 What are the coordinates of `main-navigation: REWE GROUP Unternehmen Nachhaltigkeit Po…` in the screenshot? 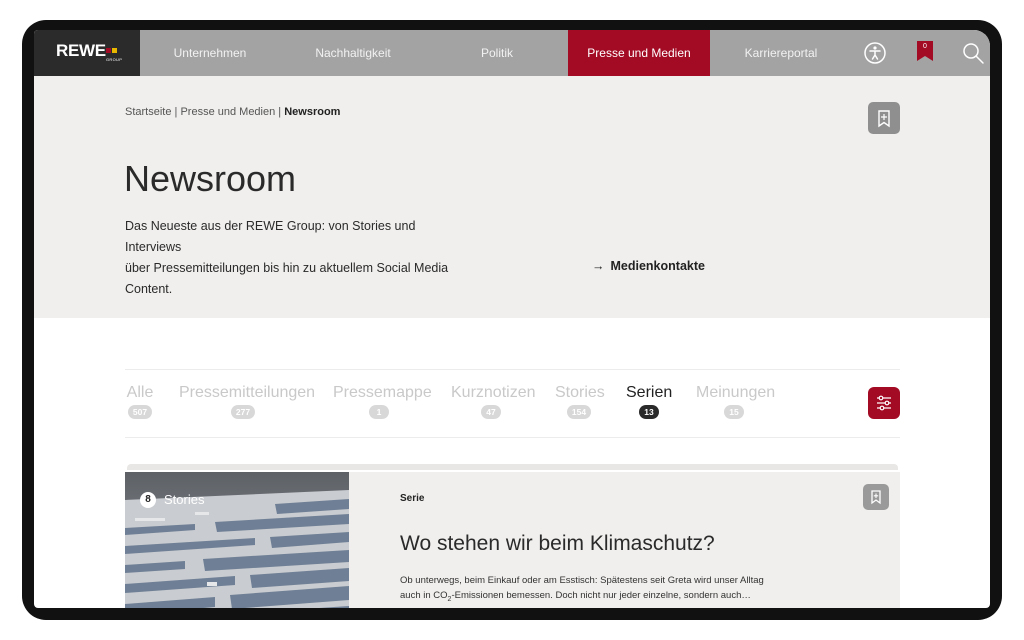 It's located at (512, 53).